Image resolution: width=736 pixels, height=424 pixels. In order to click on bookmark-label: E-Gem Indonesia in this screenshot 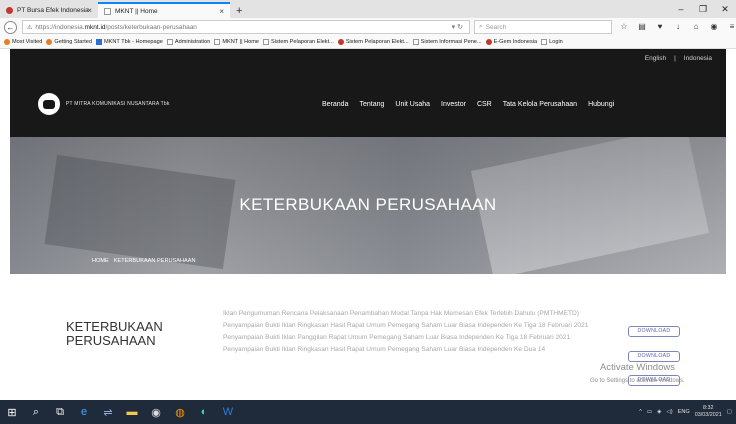, I will do `click(515, 42)`.